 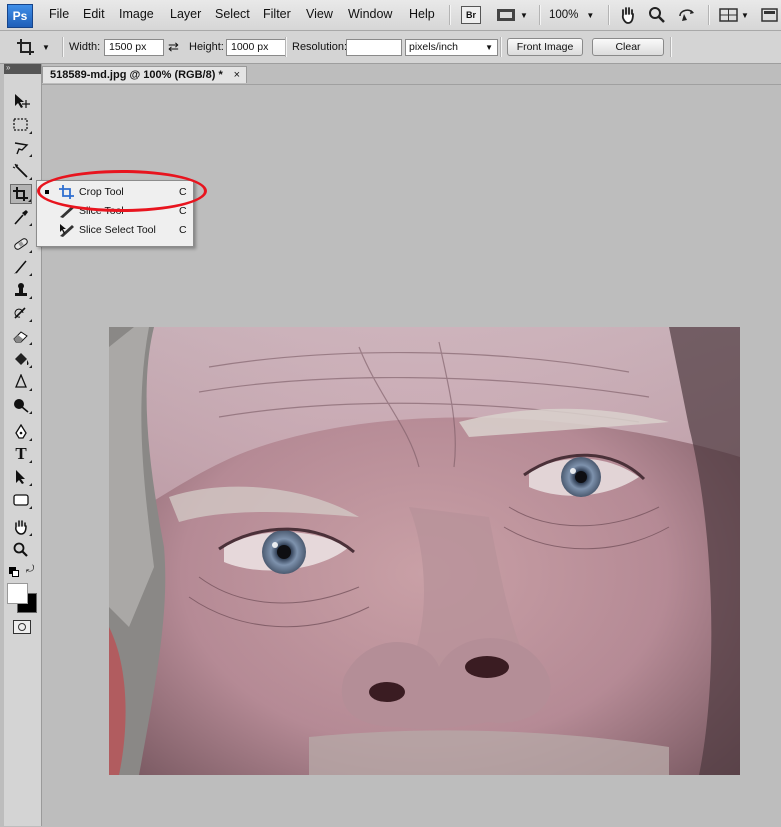 I want to click on rectangular-marquee-icon, so click(x=20, y=124).